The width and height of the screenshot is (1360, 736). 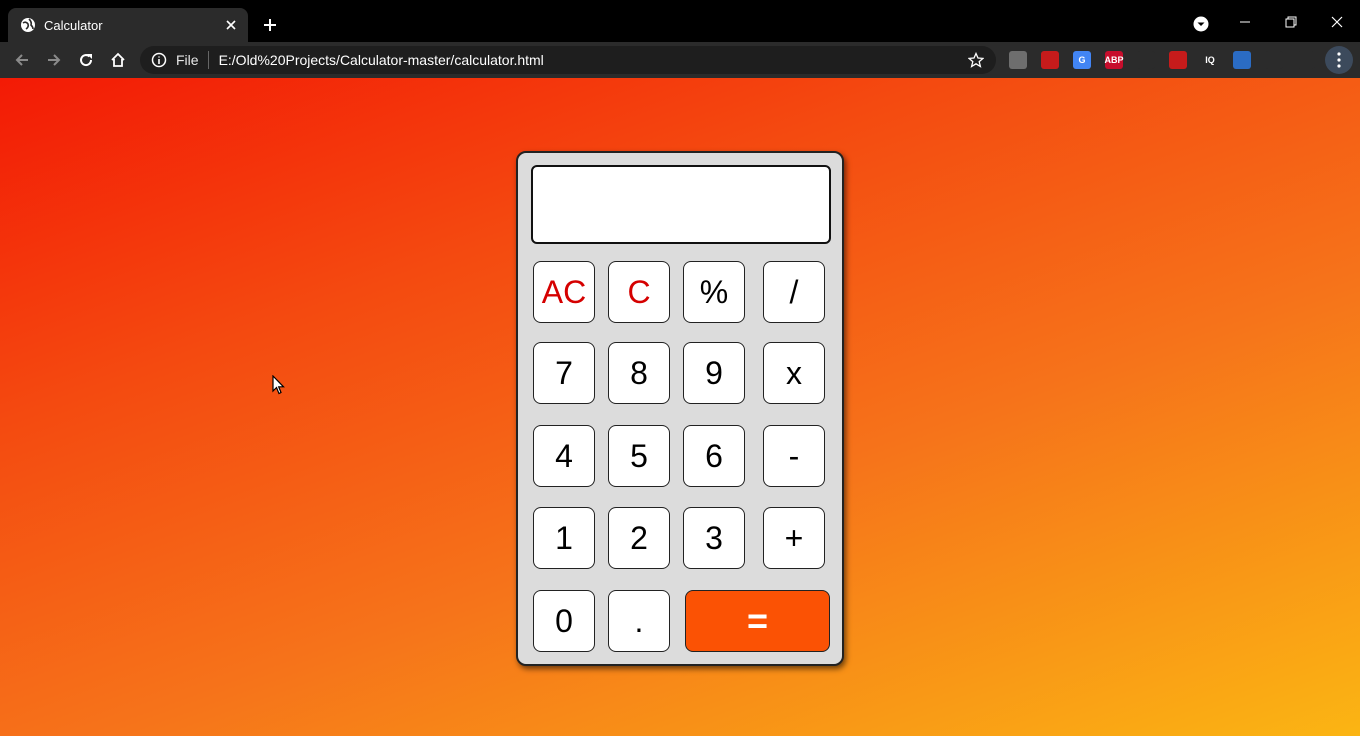 What do you see at coordinates (681, 204) in the screenshot?
I see `calculator-display` at bounding box center [681, 204].